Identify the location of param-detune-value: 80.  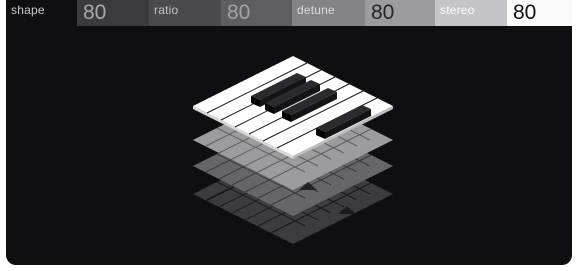
(400, 13).